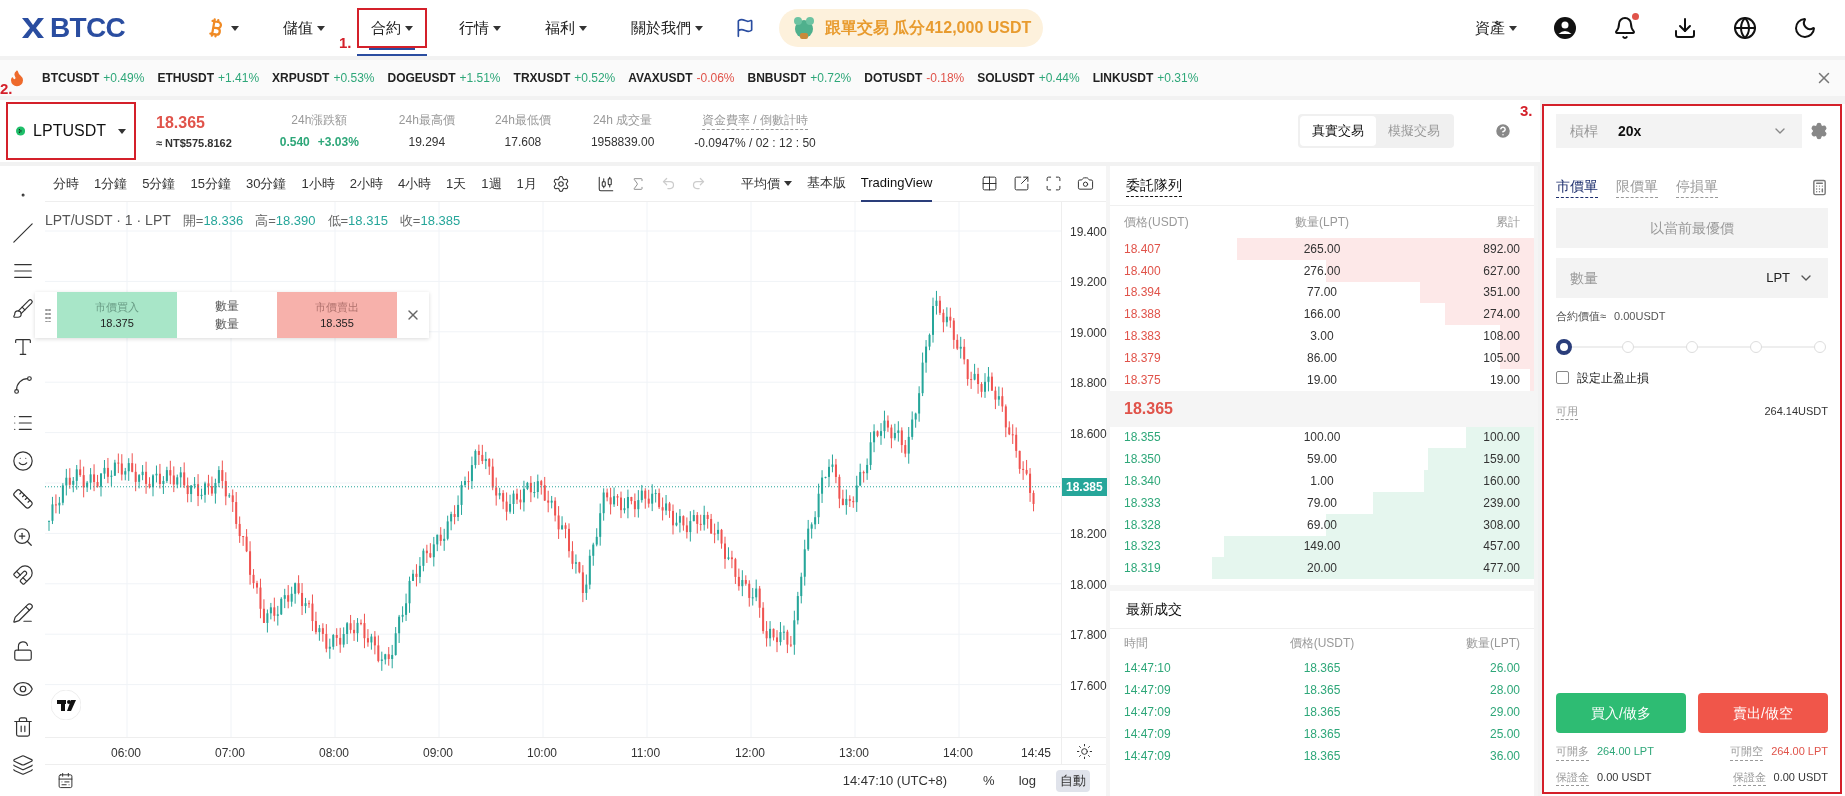 This screenshot has width=1845, height=796. Describe the element at coordinates (48, 315) in the screenshot. I see `drag-handle-icon` at that location.